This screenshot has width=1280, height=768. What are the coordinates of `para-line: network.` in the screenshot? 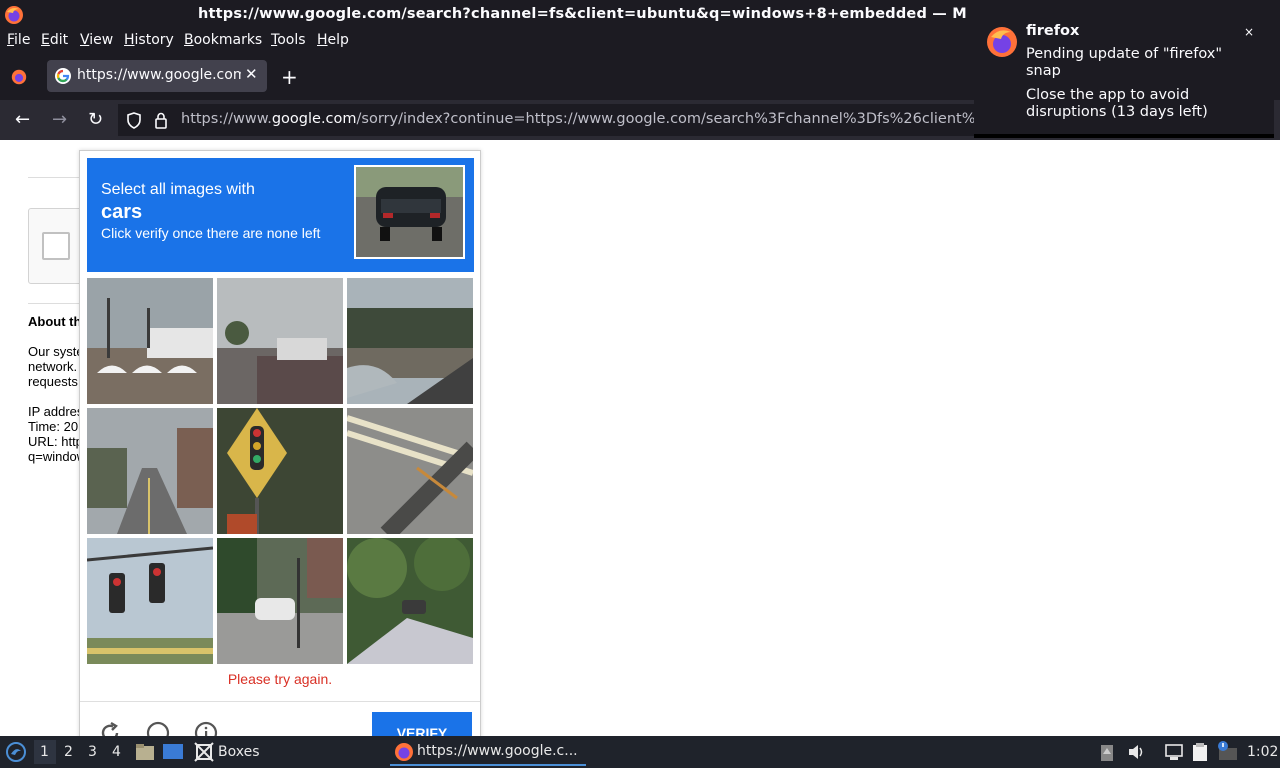 It's located at (53, 366).